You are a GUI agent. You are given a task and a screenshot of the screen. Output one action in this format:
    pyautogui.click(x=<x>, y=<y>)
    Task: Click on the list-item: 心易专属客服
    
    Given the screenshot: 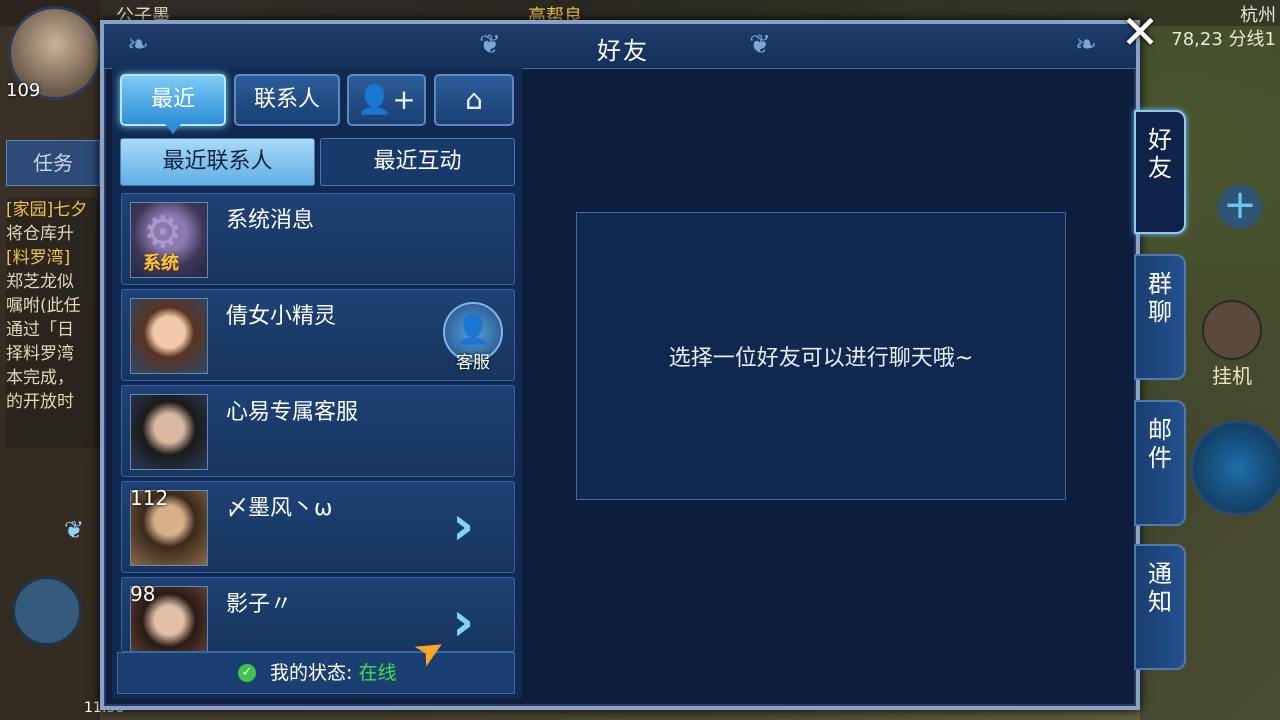 What is the action you would take?
    pyautogui.click(x=318, y=431)
    